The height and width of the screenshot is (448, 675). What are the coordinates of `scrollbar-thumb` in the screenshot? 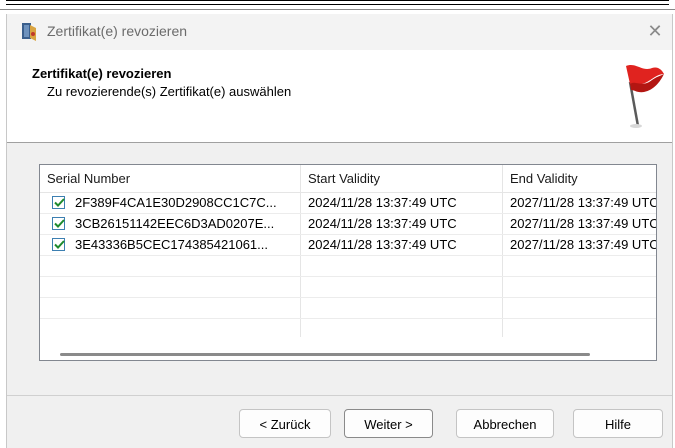 It's located at (325, 354).